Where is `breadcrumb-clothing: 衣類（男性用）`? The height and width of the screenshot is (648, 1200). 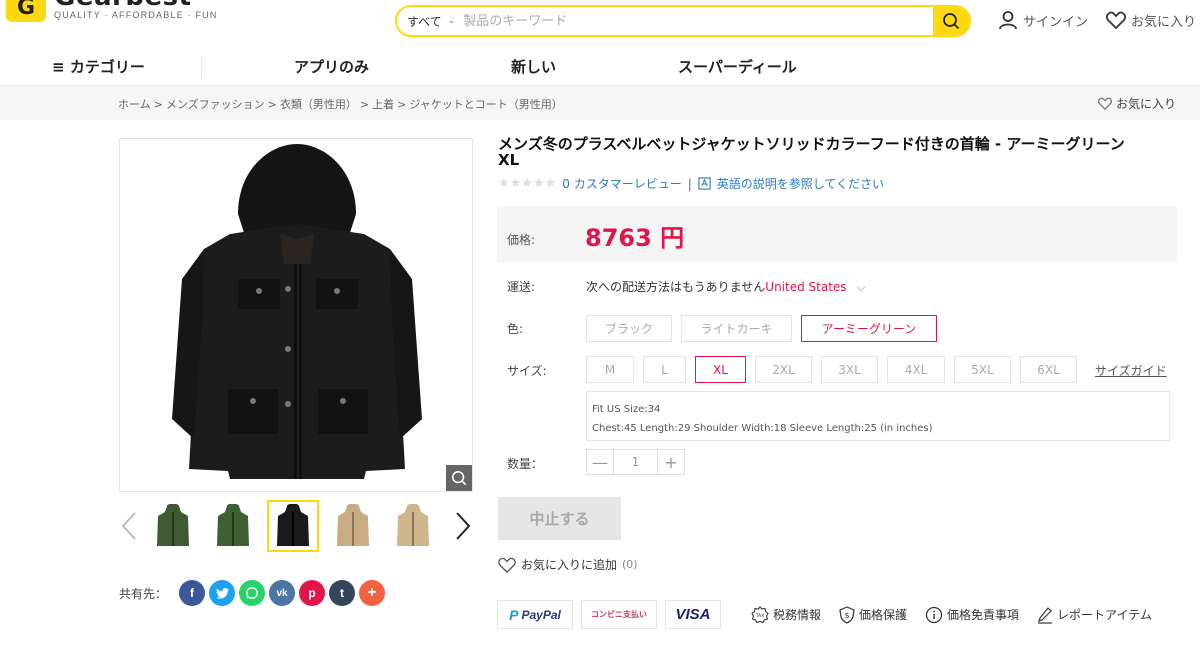
breadcrumb-clothing: 衣類（男性用） is located at coordinates (318, 104).